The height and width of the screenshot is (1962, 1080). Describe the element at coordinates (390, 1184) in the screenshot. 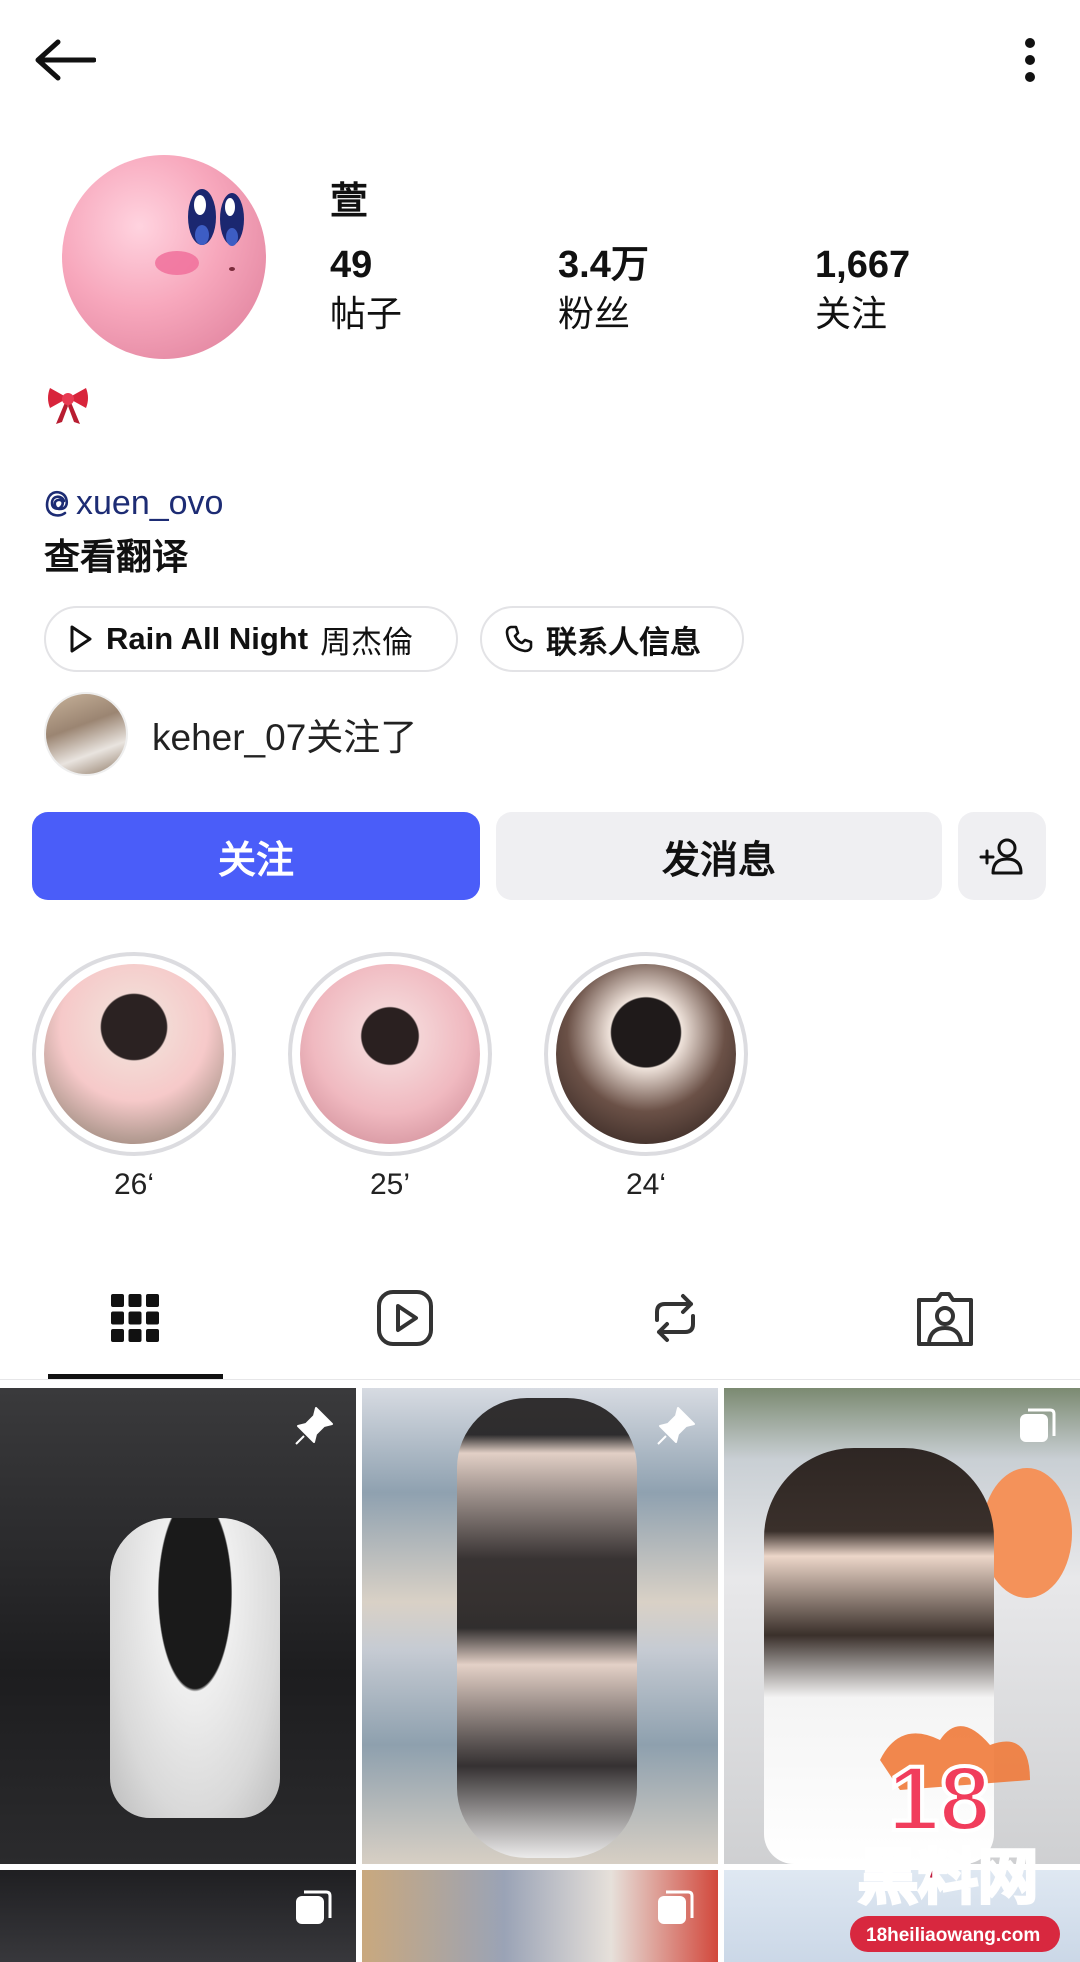

I see `highlight-label: 25’` at that location.